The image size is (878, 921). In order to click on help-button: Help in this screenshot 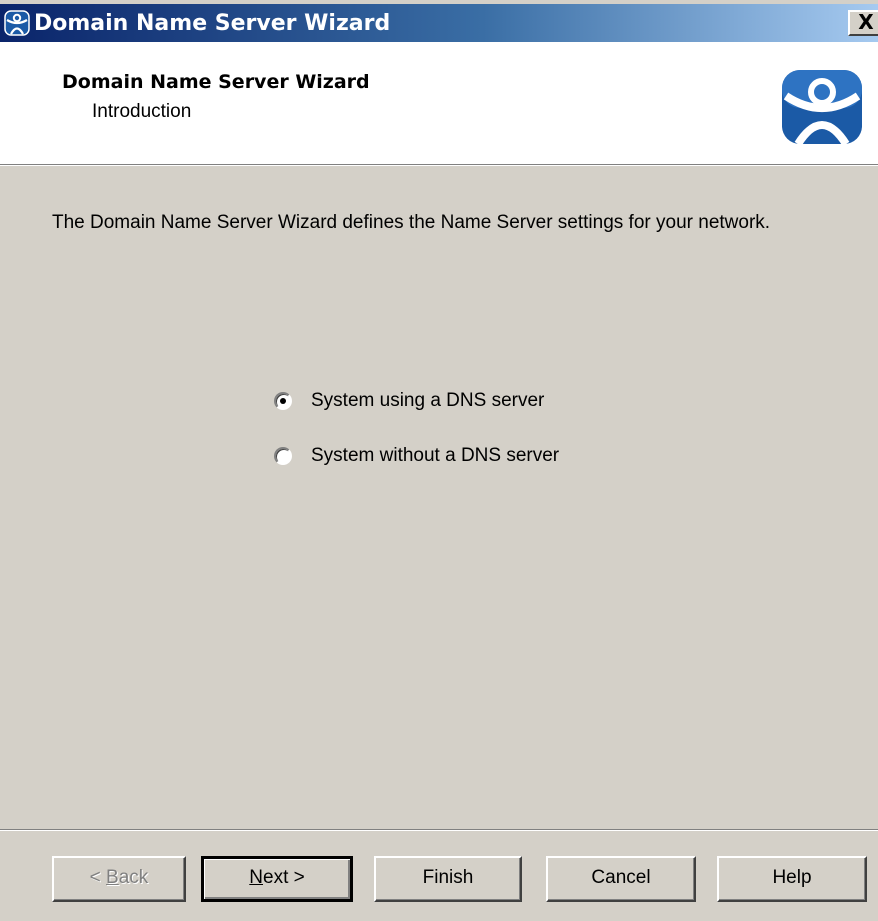, I will do `click(792, 879)`.